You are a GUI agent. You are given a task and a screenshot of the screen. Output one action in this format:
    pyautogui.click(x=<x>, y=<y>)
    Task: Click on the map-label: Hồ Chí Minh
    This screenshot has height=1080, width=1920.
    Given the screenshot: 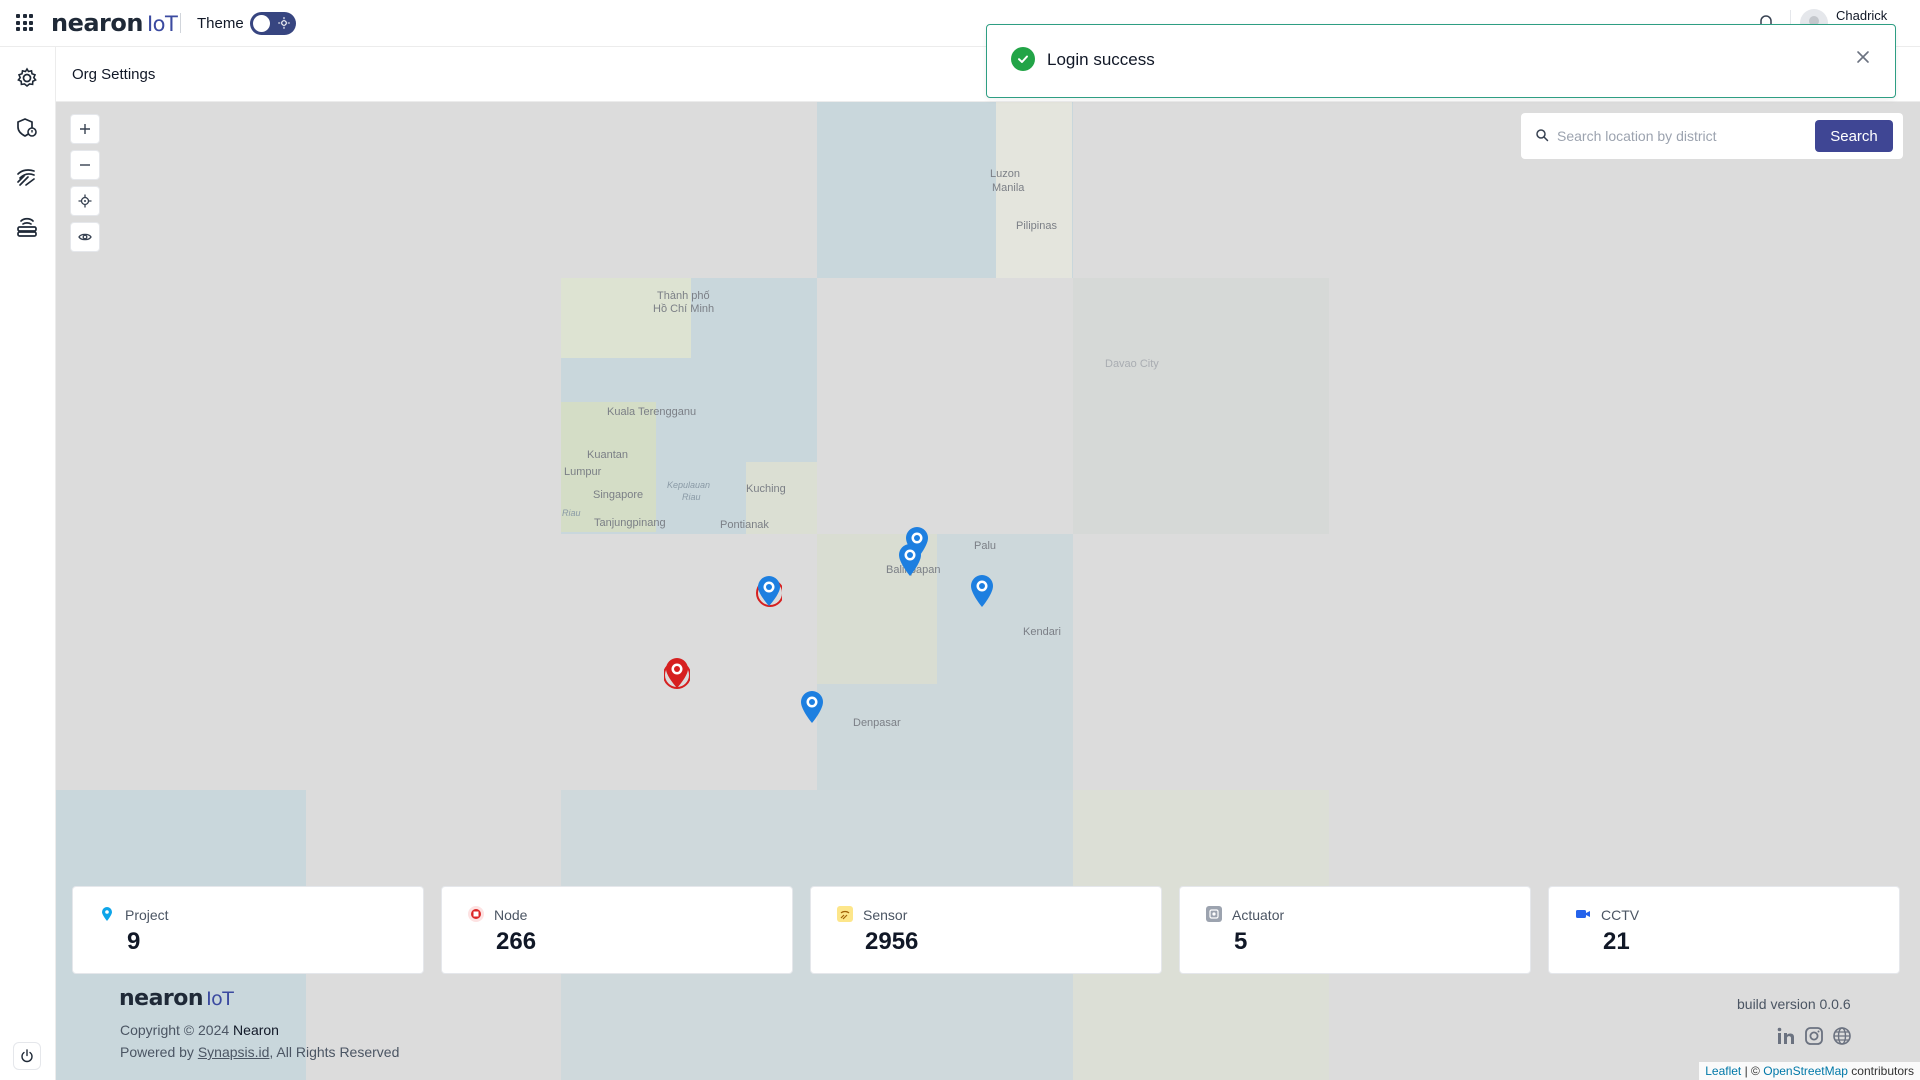 What is the action you would take?
    pyautogui.click(x=684, y=309)
    